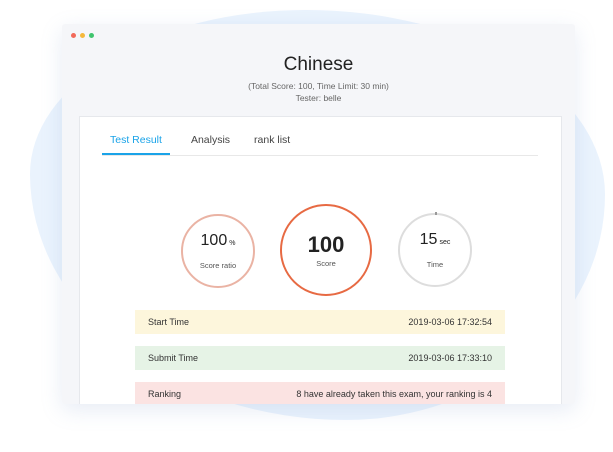  What do you see at coordinates (435, 264) in the screenshot?
I see `time-label: Time` at bounding box center [435, 264].